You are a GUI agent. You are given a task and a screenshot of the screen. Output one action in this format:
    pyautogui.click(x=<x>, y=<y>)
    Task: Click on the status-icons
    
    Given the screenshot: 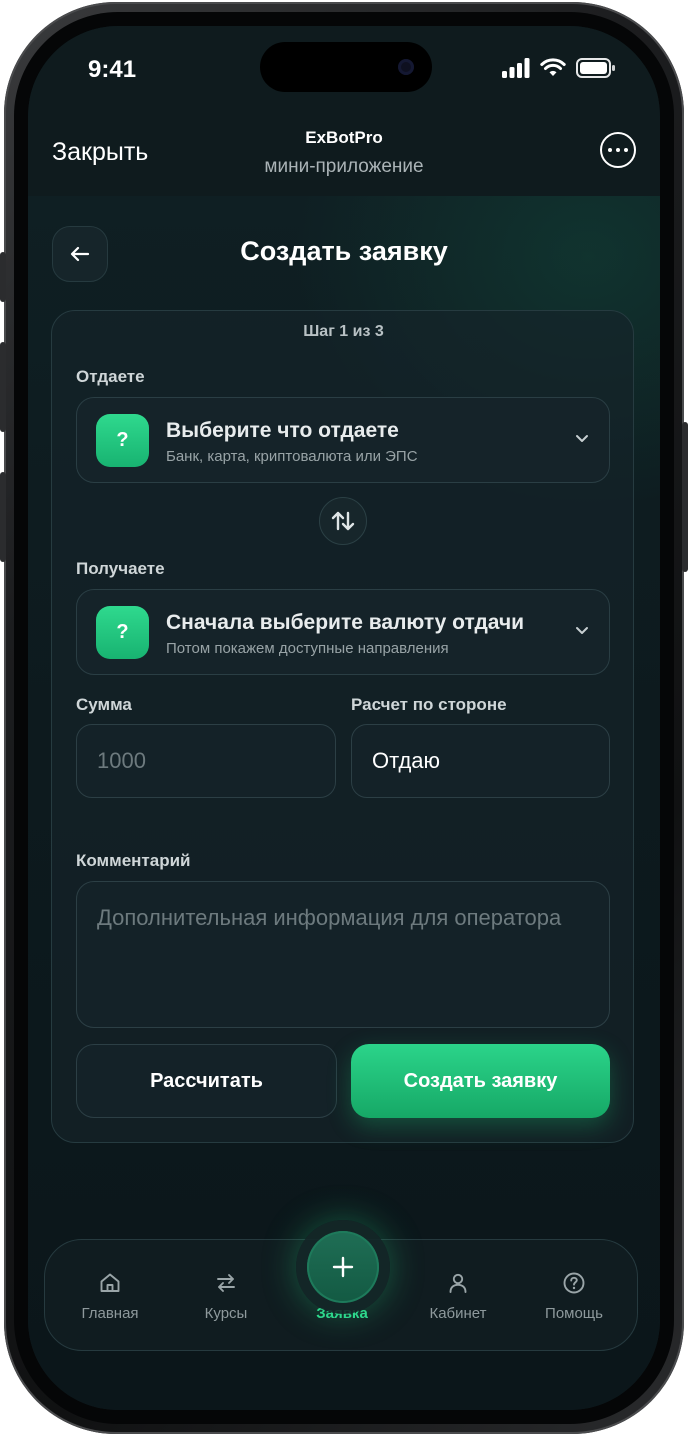 What is the action you would take?
    pyautogui.click(x=559, y=68)
    